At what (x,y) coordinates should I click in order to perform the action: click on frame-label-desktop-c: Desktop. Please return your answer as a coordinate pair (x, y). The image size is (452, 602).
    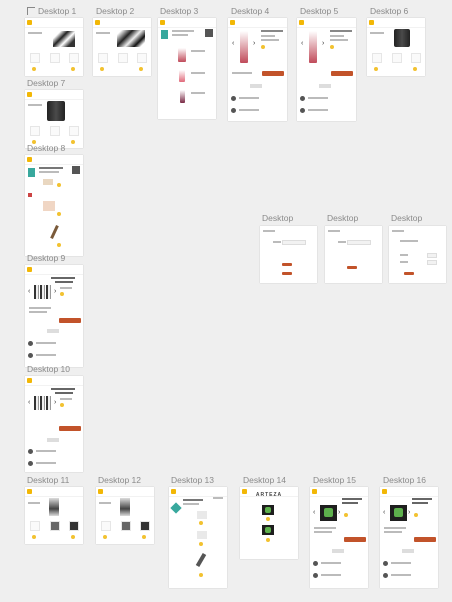
    Looking at the image, I should click on (406, 218).